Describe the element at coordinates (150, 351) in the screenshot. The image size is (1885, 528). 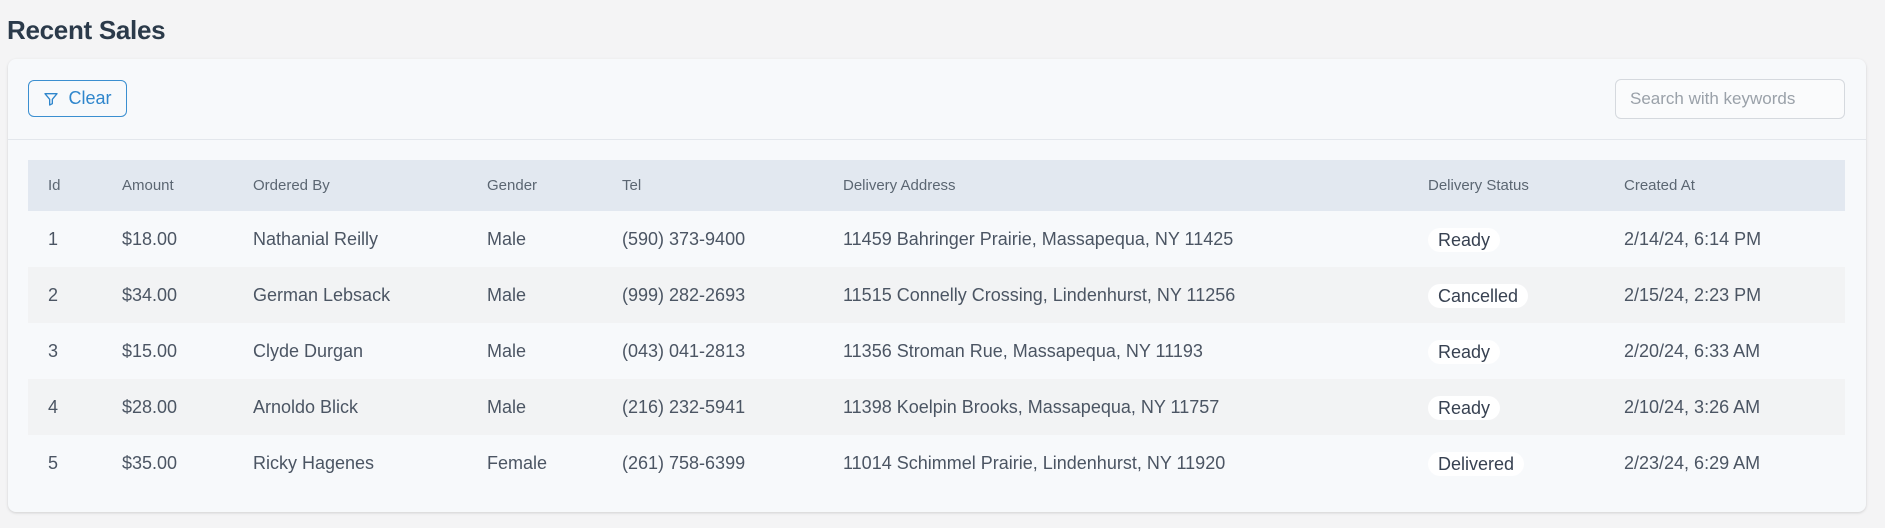
I see `cell-amount: $15.00` at that location.